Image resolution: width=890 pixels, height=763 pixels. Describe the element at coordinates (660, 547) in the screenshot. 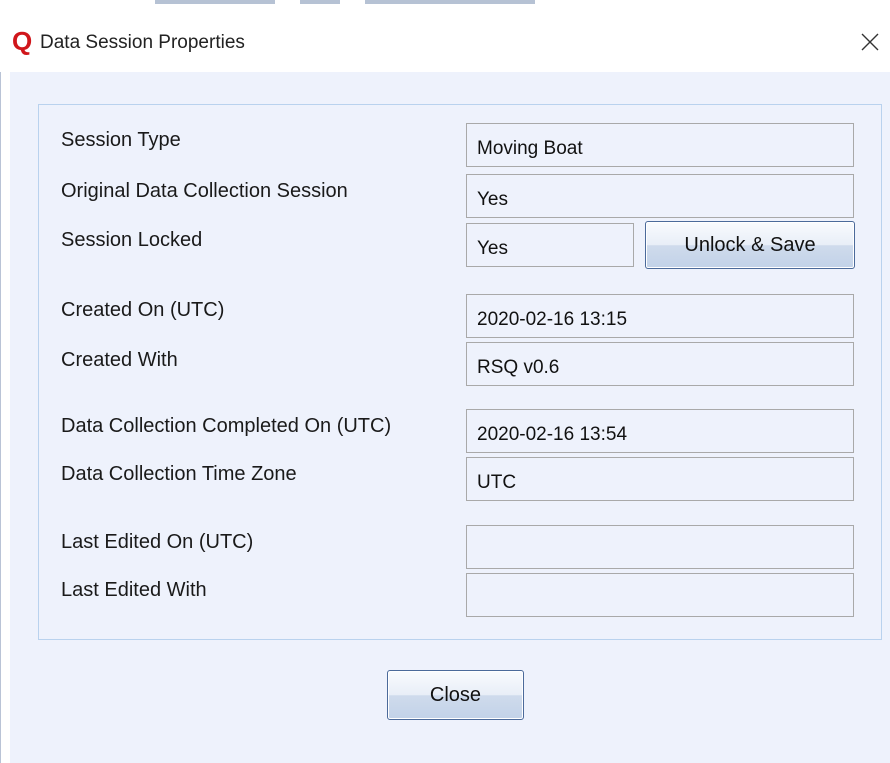

I see `last-edited-on-field` at that location.